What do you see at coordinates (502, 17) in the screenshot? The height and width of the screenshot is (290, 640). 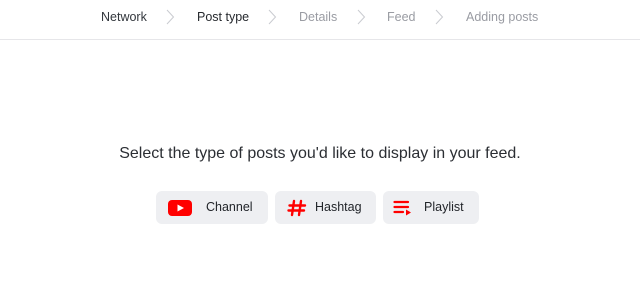 I see `step-adding-posts: Adding posts` at bounding box center [502, 17].